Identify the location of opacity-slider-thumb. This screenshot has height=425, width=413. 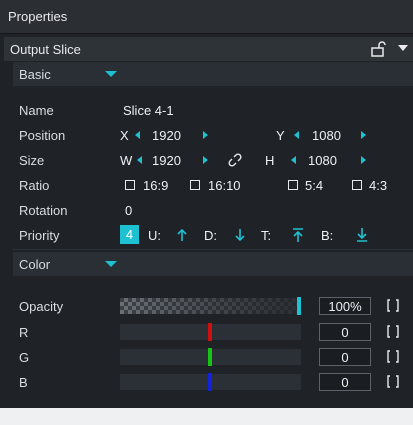
(299, 306).